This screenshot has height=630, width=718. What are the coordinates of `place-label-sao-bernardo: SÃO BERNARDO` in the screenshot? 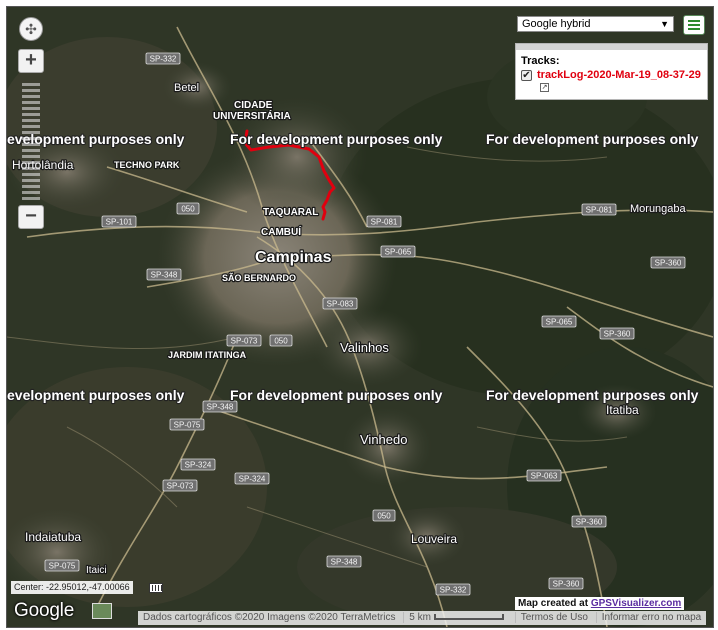 It's located at (259, 278).